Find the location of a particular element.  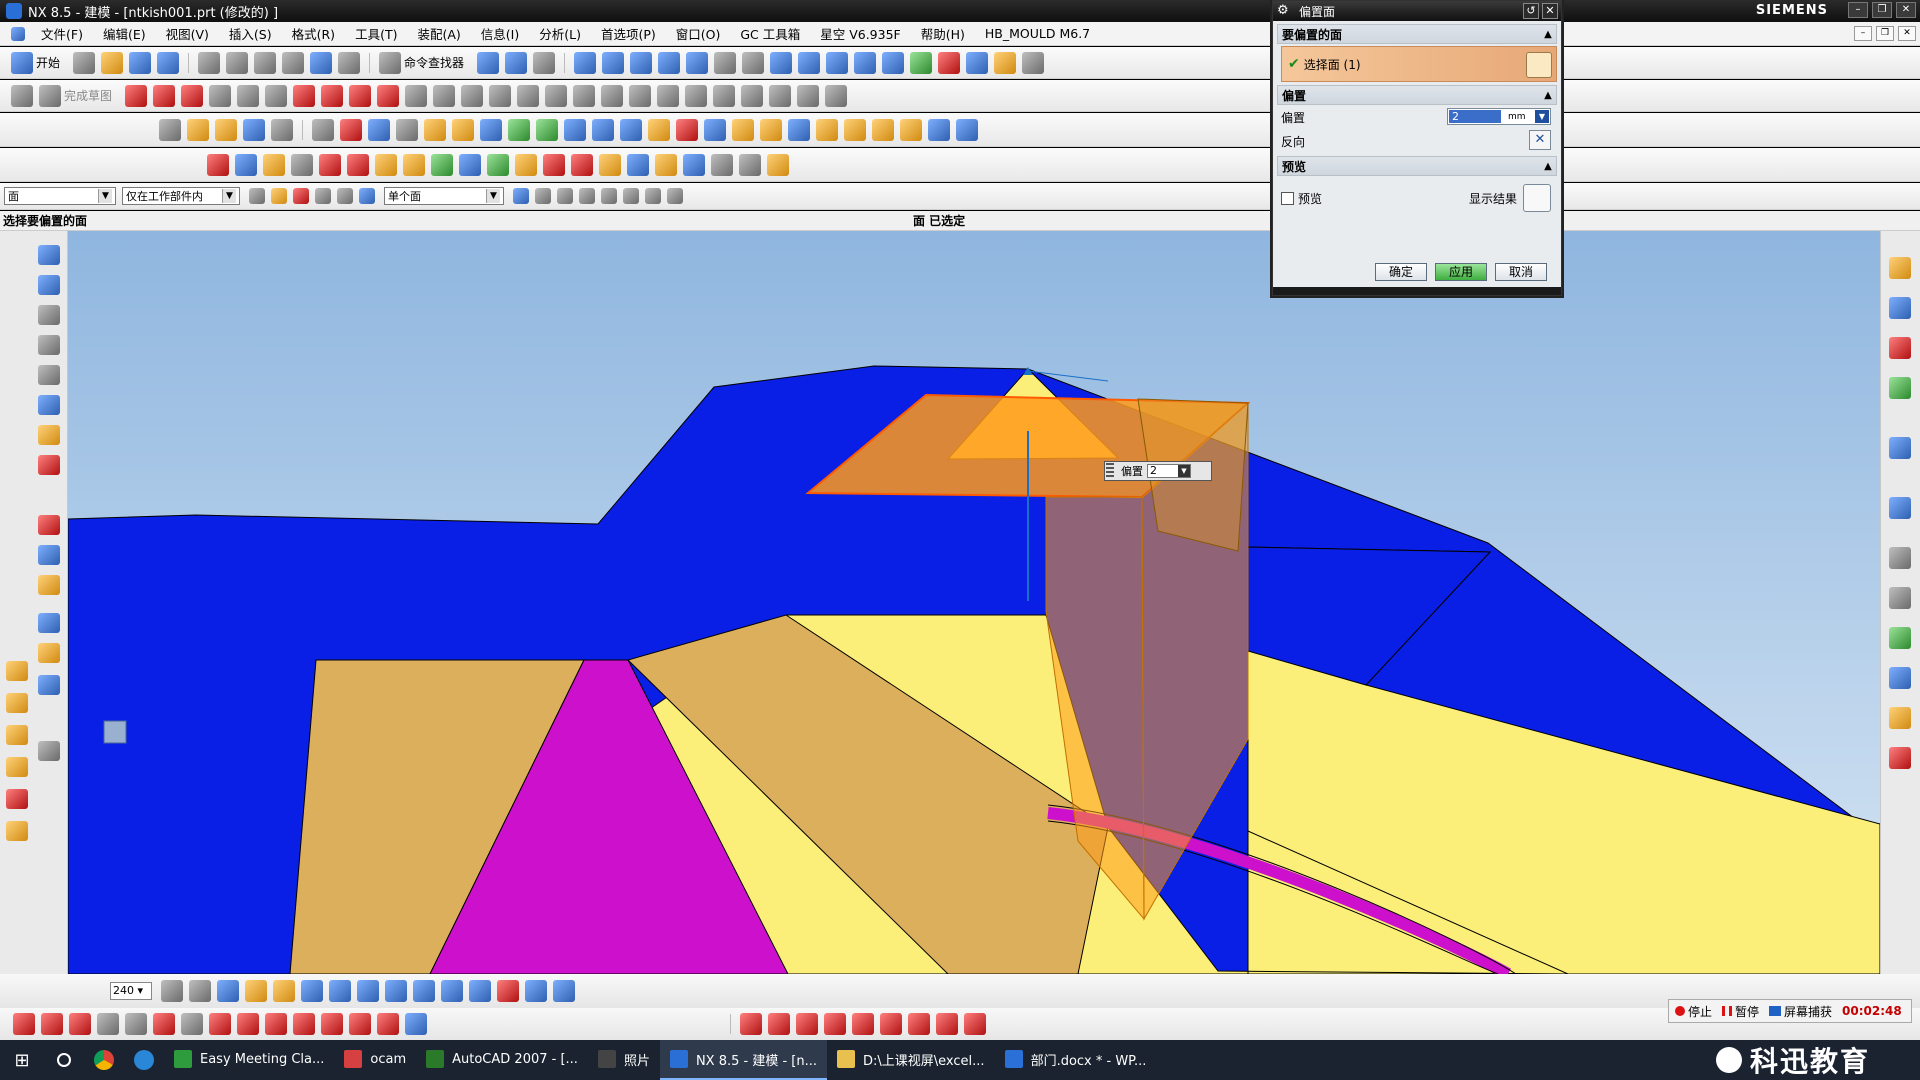

pause-recording-button: 暂停 is located at coordinates (1740, 1011).